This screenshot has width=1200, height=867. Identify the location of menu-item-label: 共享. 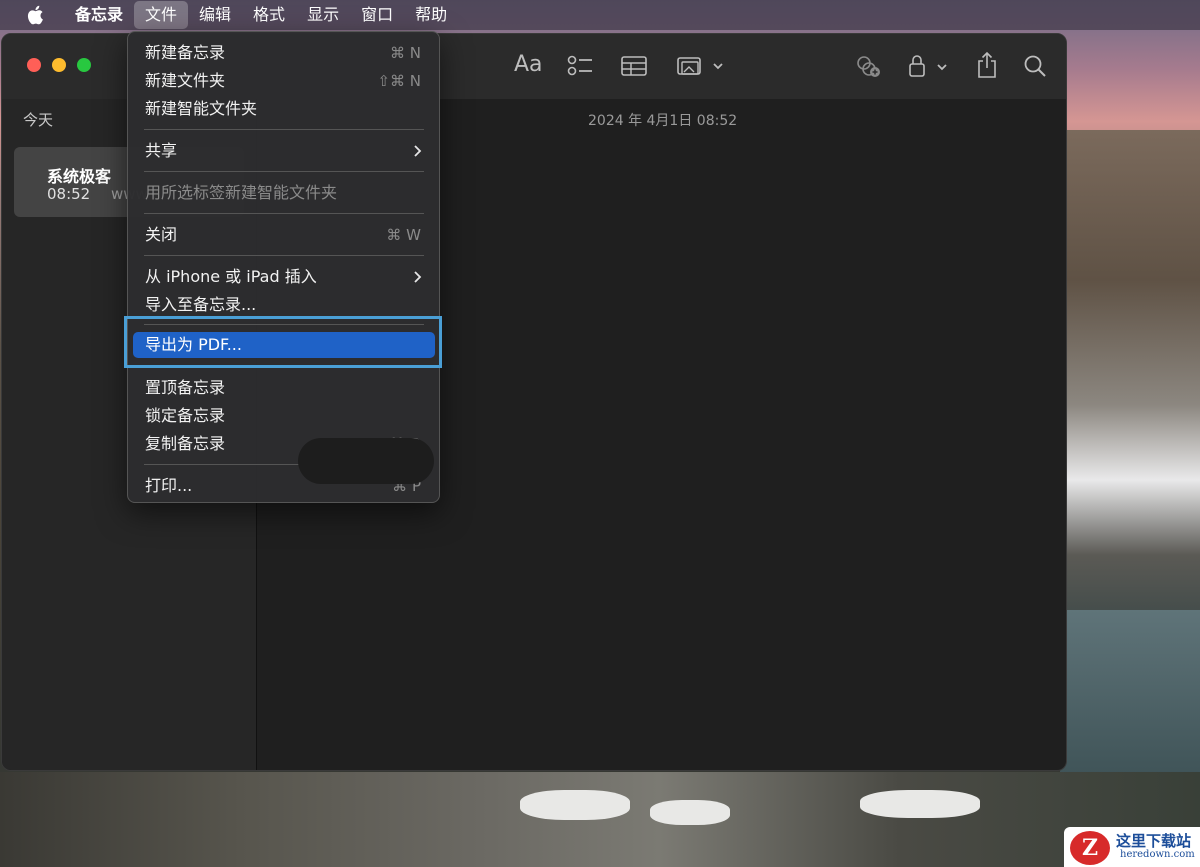
(161, 150).